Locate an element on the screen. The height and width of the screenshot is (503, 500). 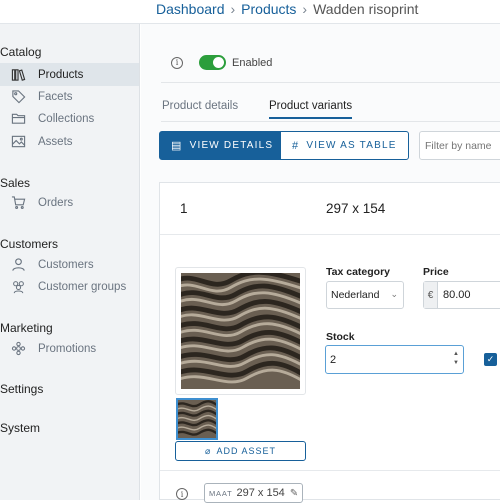
paperclip-icon: ⌀ is located at coordinates (208, 450).